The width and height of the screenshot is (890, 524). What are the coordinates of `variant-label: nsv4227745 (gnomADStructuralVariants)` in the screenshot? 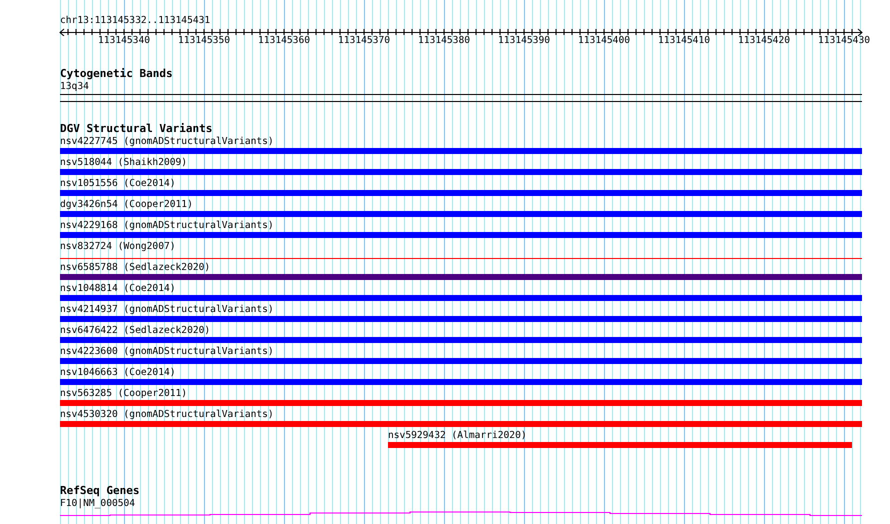 It's located at (167, 141).